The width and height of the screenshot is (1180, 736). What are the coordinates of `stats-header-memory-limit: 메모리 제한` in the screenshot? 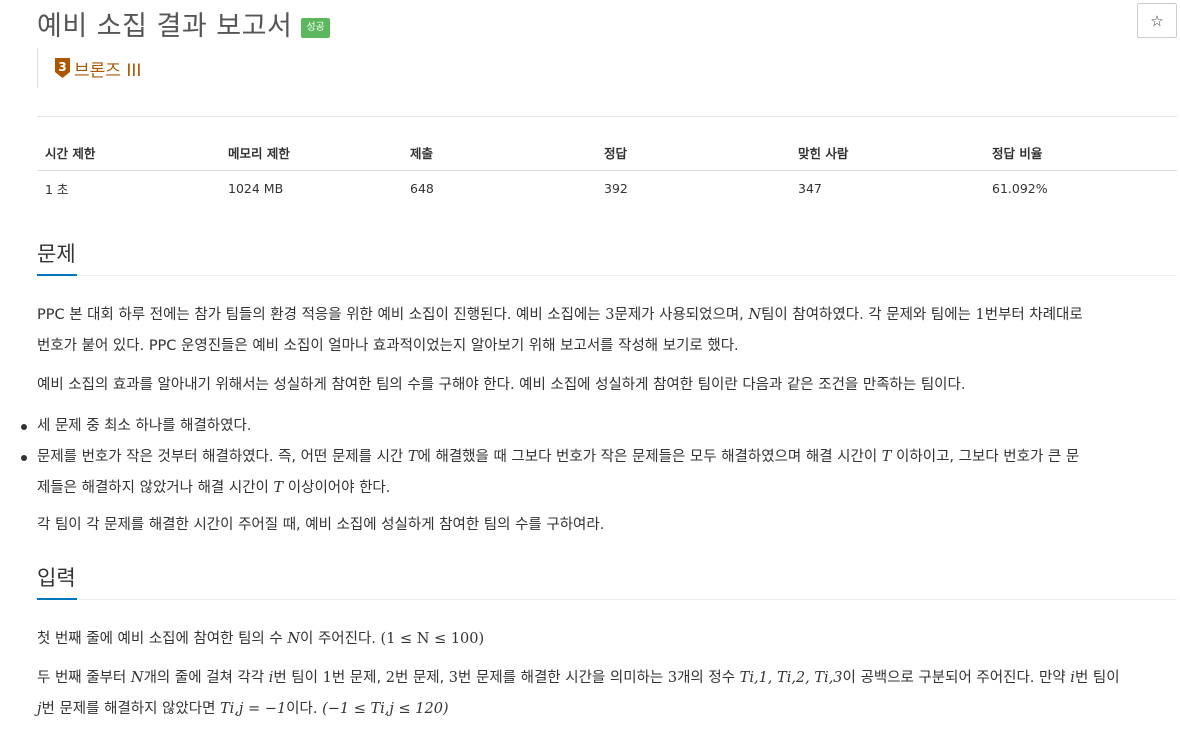 It's located at (311, 153).